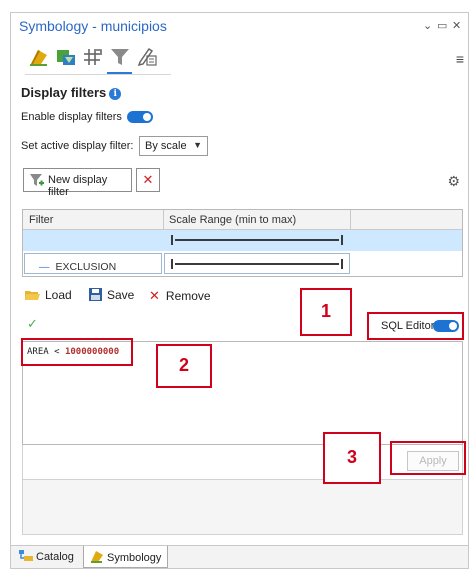  What do you see at coordinates (97, 557) in the screenshot?
I see `symbology-icon` at bounding box center [97, 557].